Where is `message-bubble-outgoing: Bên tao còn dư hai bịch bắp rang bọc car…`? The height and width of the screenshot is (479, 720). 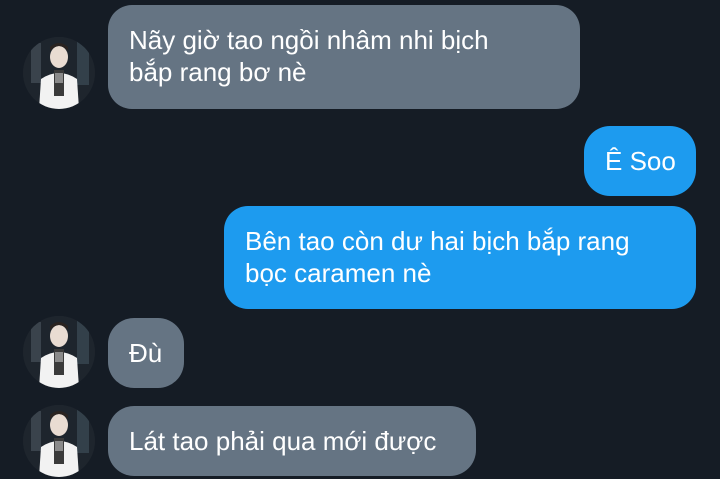 message-bubble-outgoing: Bên tao còn dư hai bịch bắp rang bọc car… is located at coordinates (460, 257).